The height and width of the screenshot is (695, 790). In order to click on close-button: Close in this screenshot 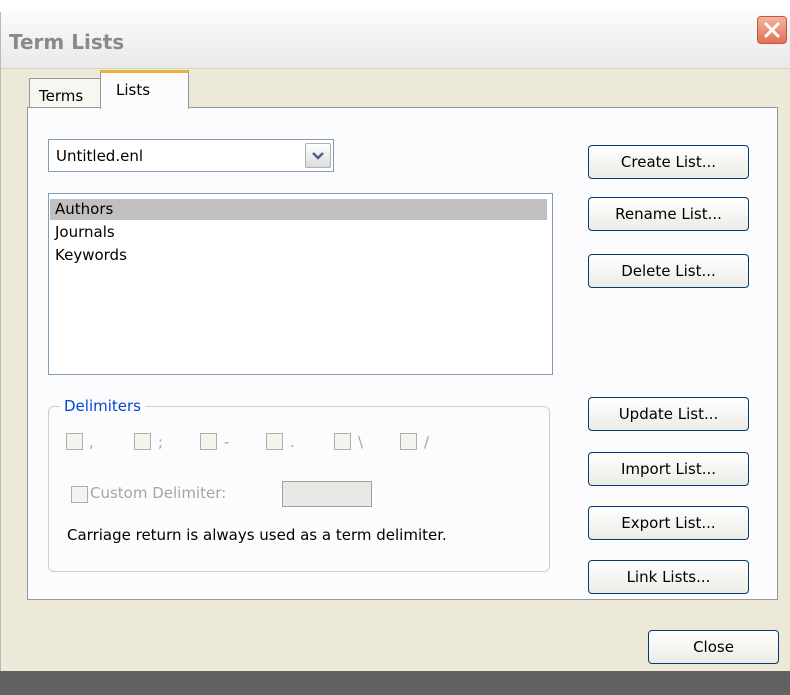, I will do `click(713, 647)`.